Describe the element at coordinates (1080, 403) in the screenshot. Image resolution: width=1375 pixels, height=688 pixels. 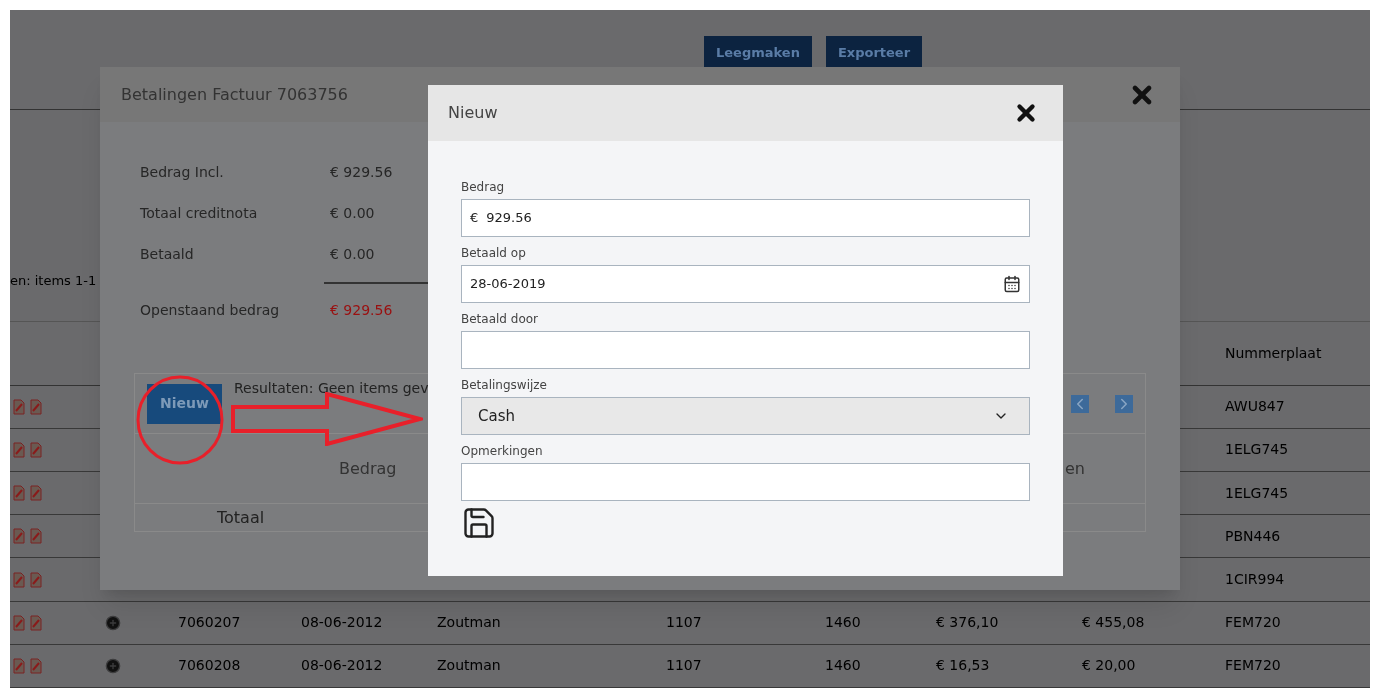
I see `previous-page-button` at that location.